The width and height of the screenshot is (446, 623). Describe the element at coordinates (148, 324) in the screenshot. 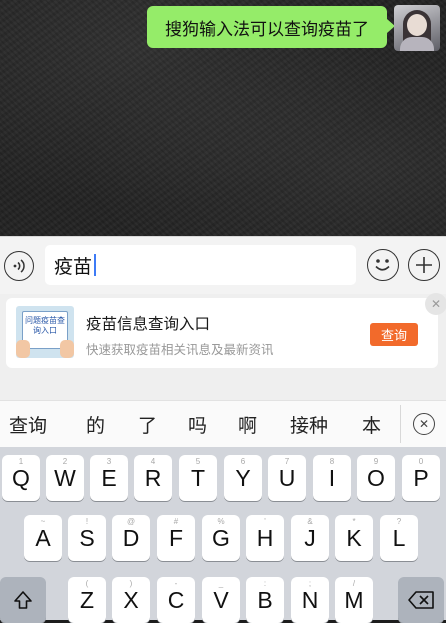

I see `card-title: 疫苗信息查询入口` at that location.